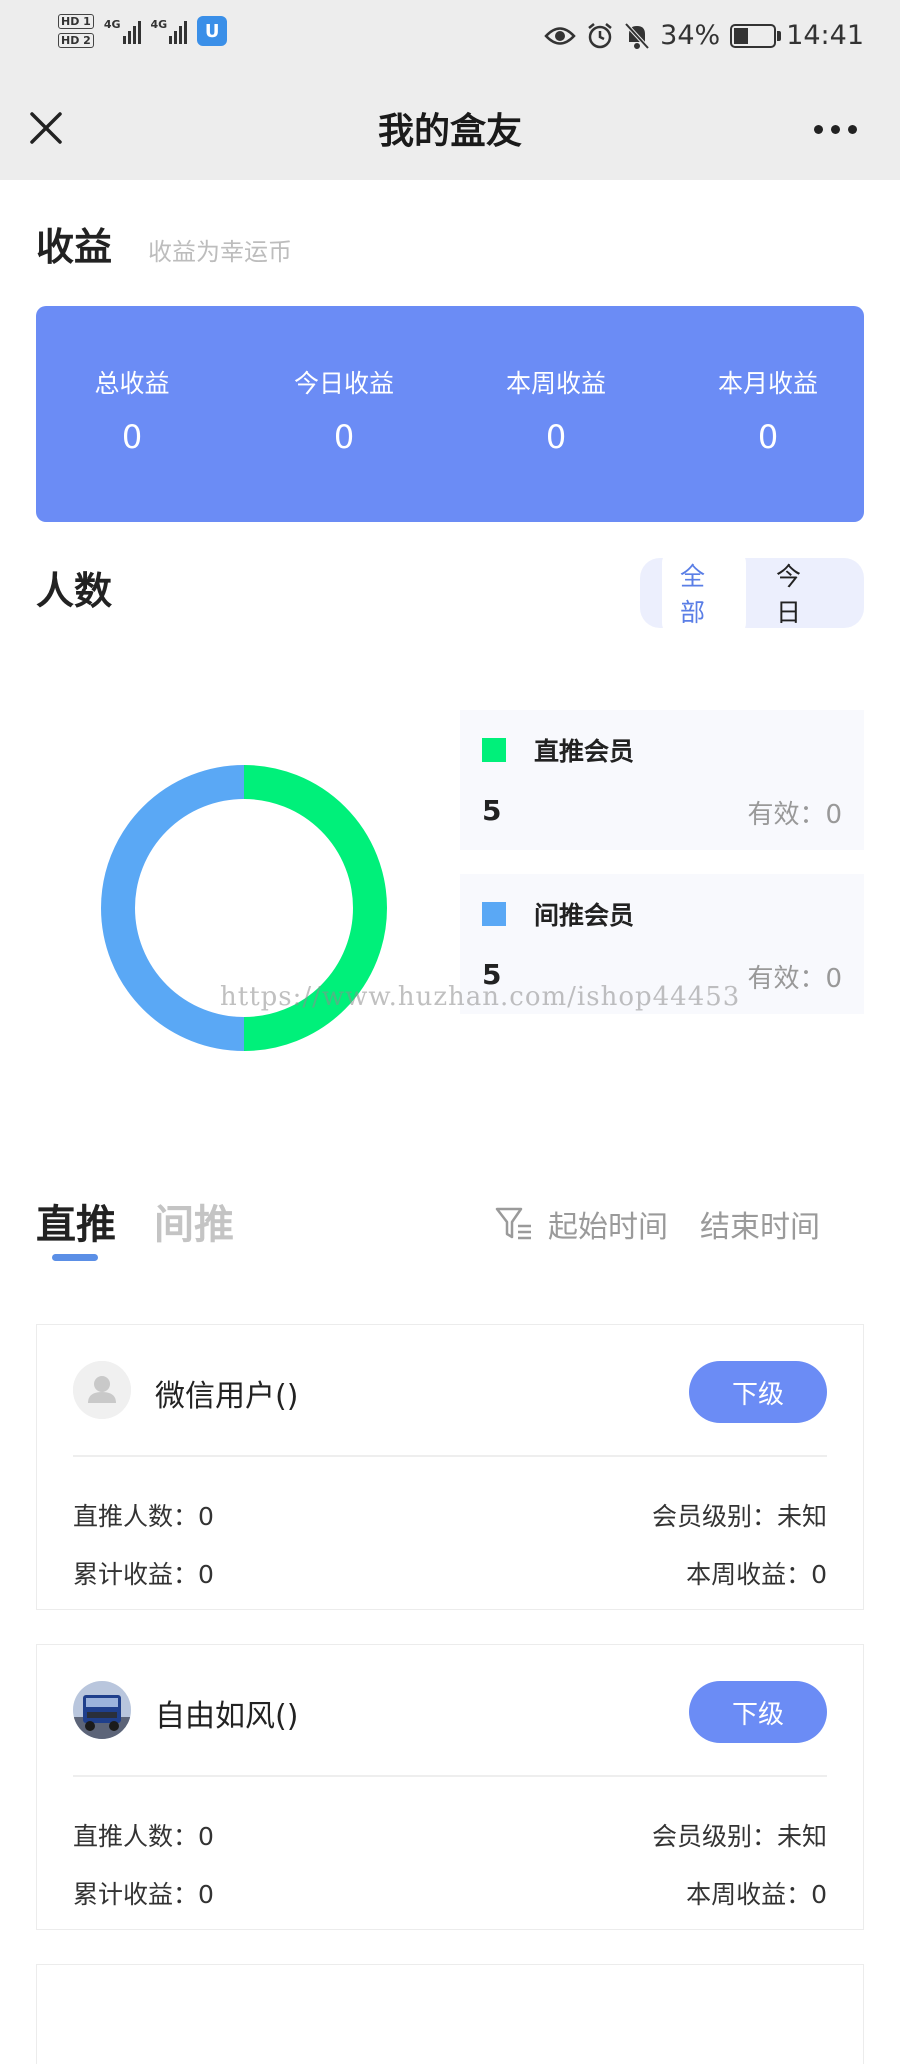 The width and height of the screenshot is (900, 2064). I want to click on tab-indirect: 间推, so click(194, 1221).